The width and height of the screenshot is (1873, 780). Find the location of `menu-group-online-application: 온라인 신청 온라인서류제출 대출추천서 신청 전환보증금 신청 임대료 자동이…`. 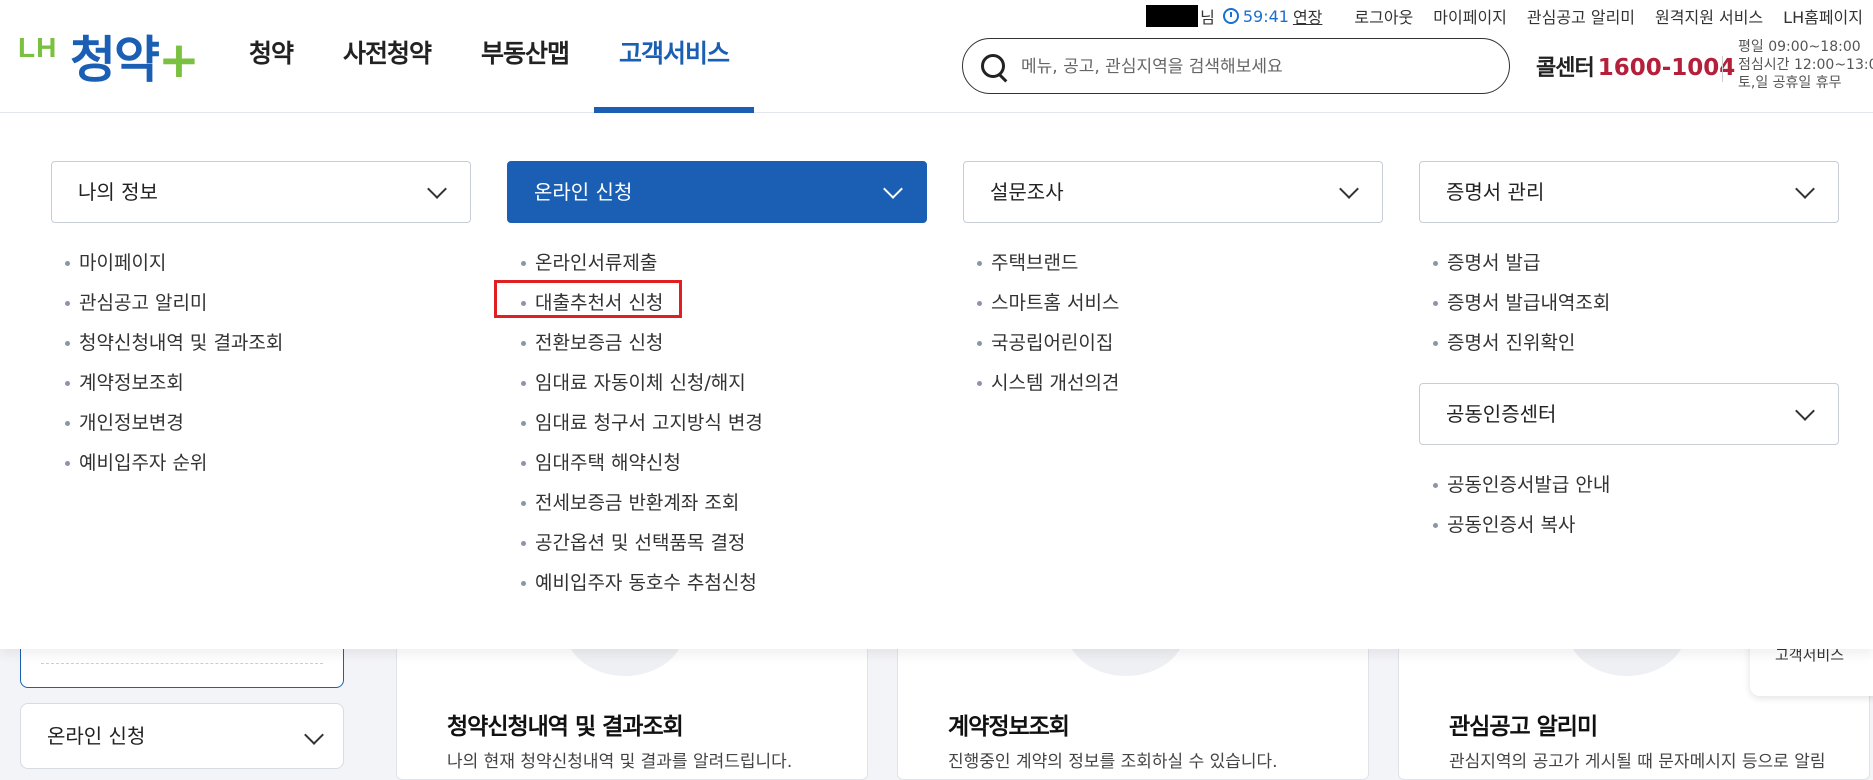

menu-group-online-application: 온라인 신청 온라인서류제출 대출추천서 신청 전환보증금 신청 임대료 자동이… is located at coordinates (717, 382).